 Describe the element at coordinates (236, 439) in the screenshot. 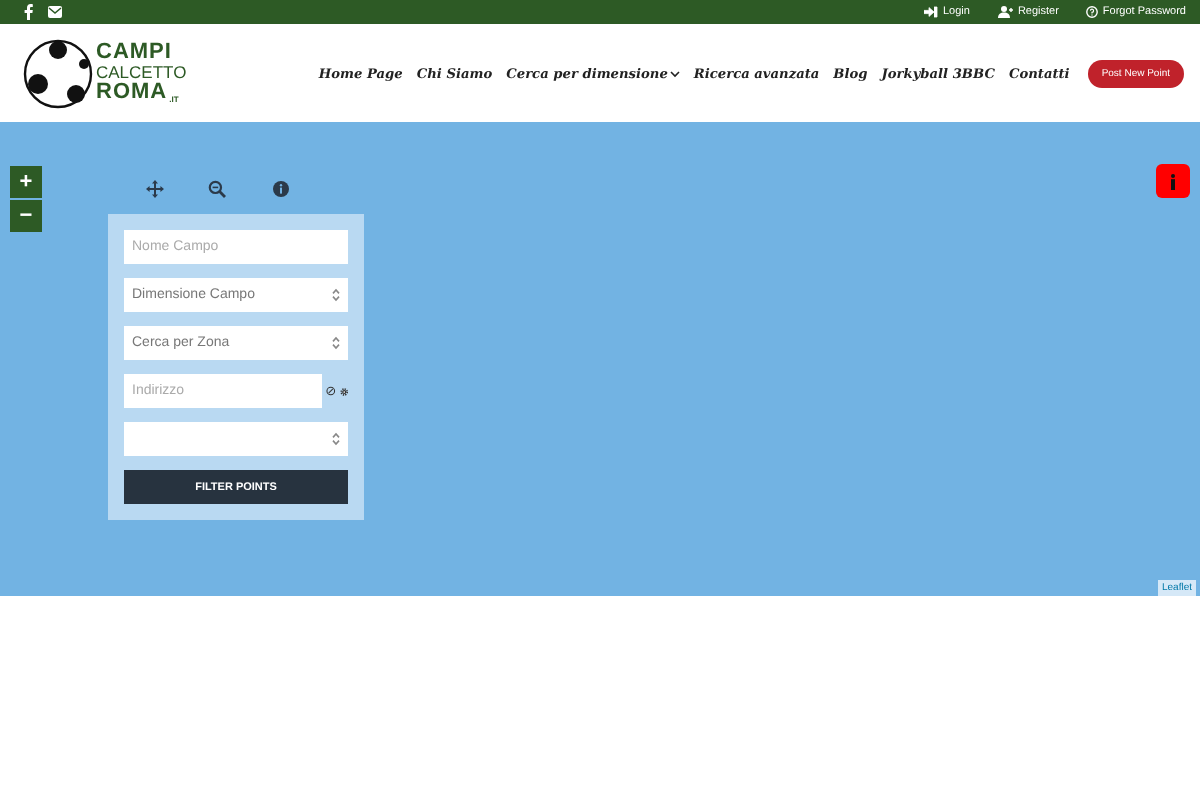

I see `select-field` at that location.